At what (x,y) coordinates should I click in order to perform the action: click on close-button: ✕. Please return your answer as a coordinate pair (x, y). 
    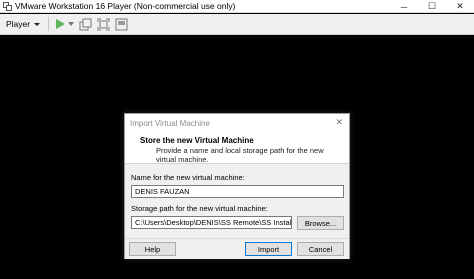
    Looking at the image, I should click on (460, 6).